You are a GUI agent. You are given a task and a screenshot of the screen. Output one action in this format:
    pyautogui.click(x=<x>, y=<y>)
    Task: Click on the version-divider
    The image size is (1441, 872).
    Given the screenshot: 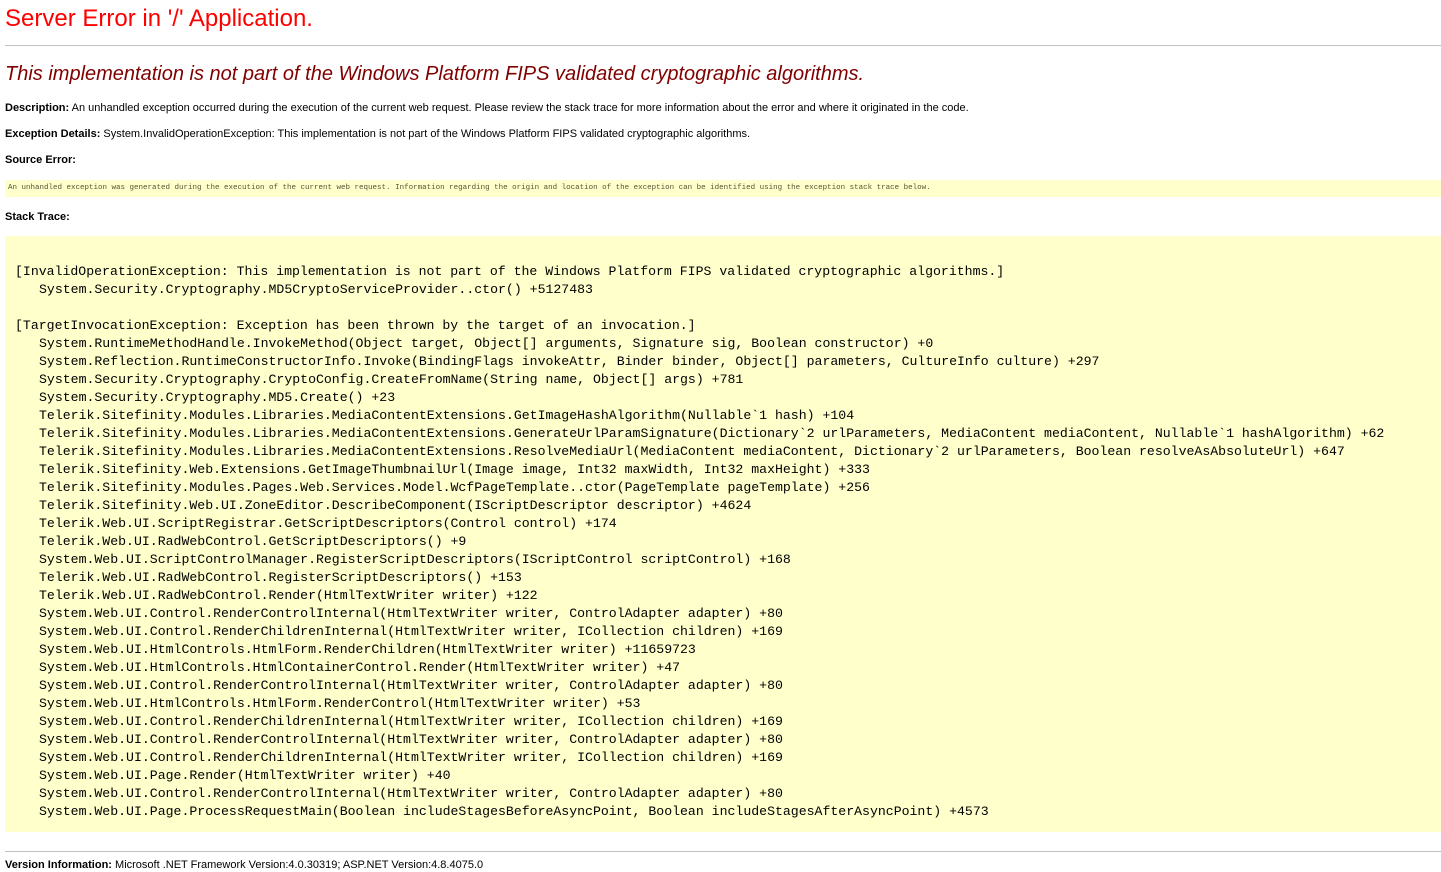 What is the action you would take?
    pyautogui.click(x=723, y=851)
    